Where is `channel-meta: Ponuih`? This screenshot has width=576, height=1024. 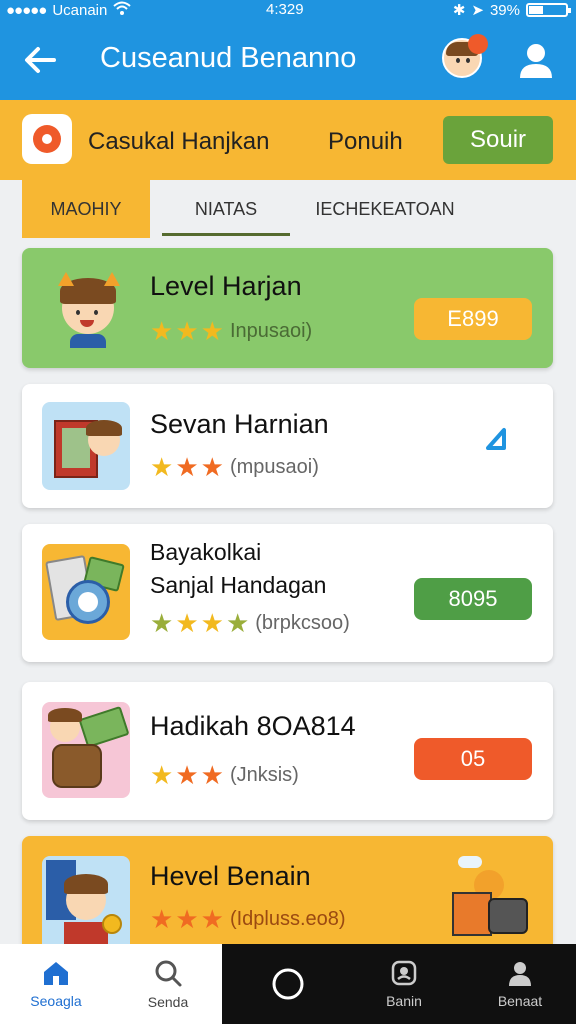
channel-meta: Ponuih is located at coordinates (365, 141).